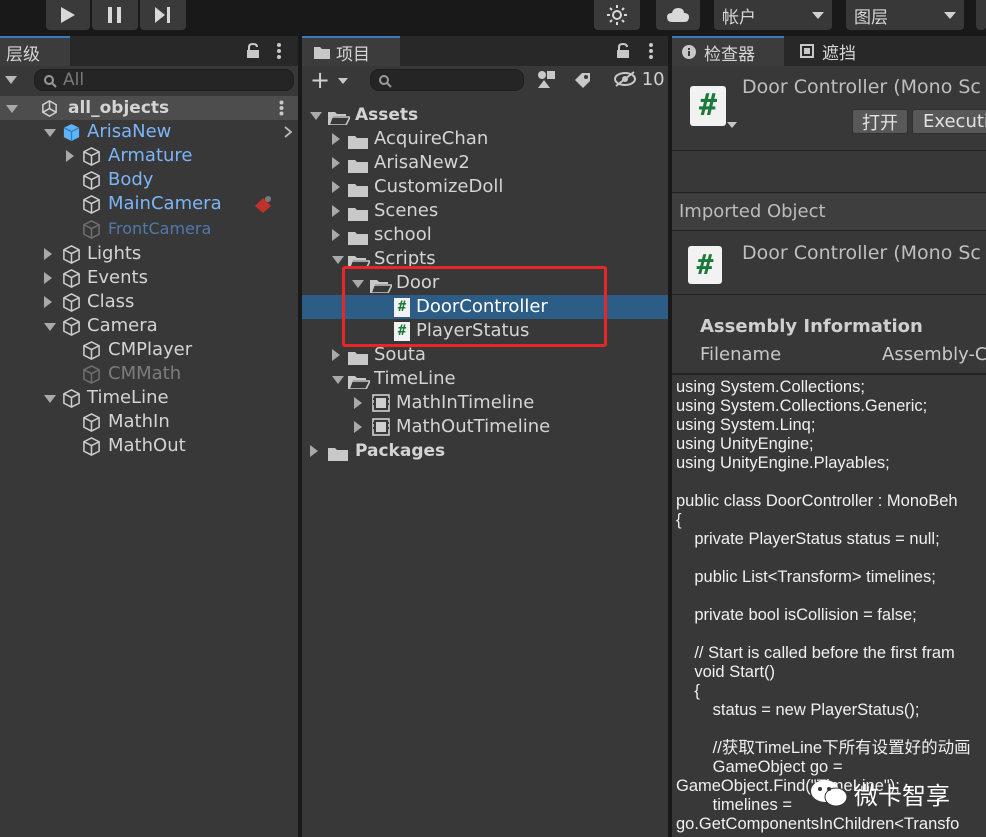  Describe the element at coordinates (981, 15) in the screenshot. I see `layout-dropdown` at that location.